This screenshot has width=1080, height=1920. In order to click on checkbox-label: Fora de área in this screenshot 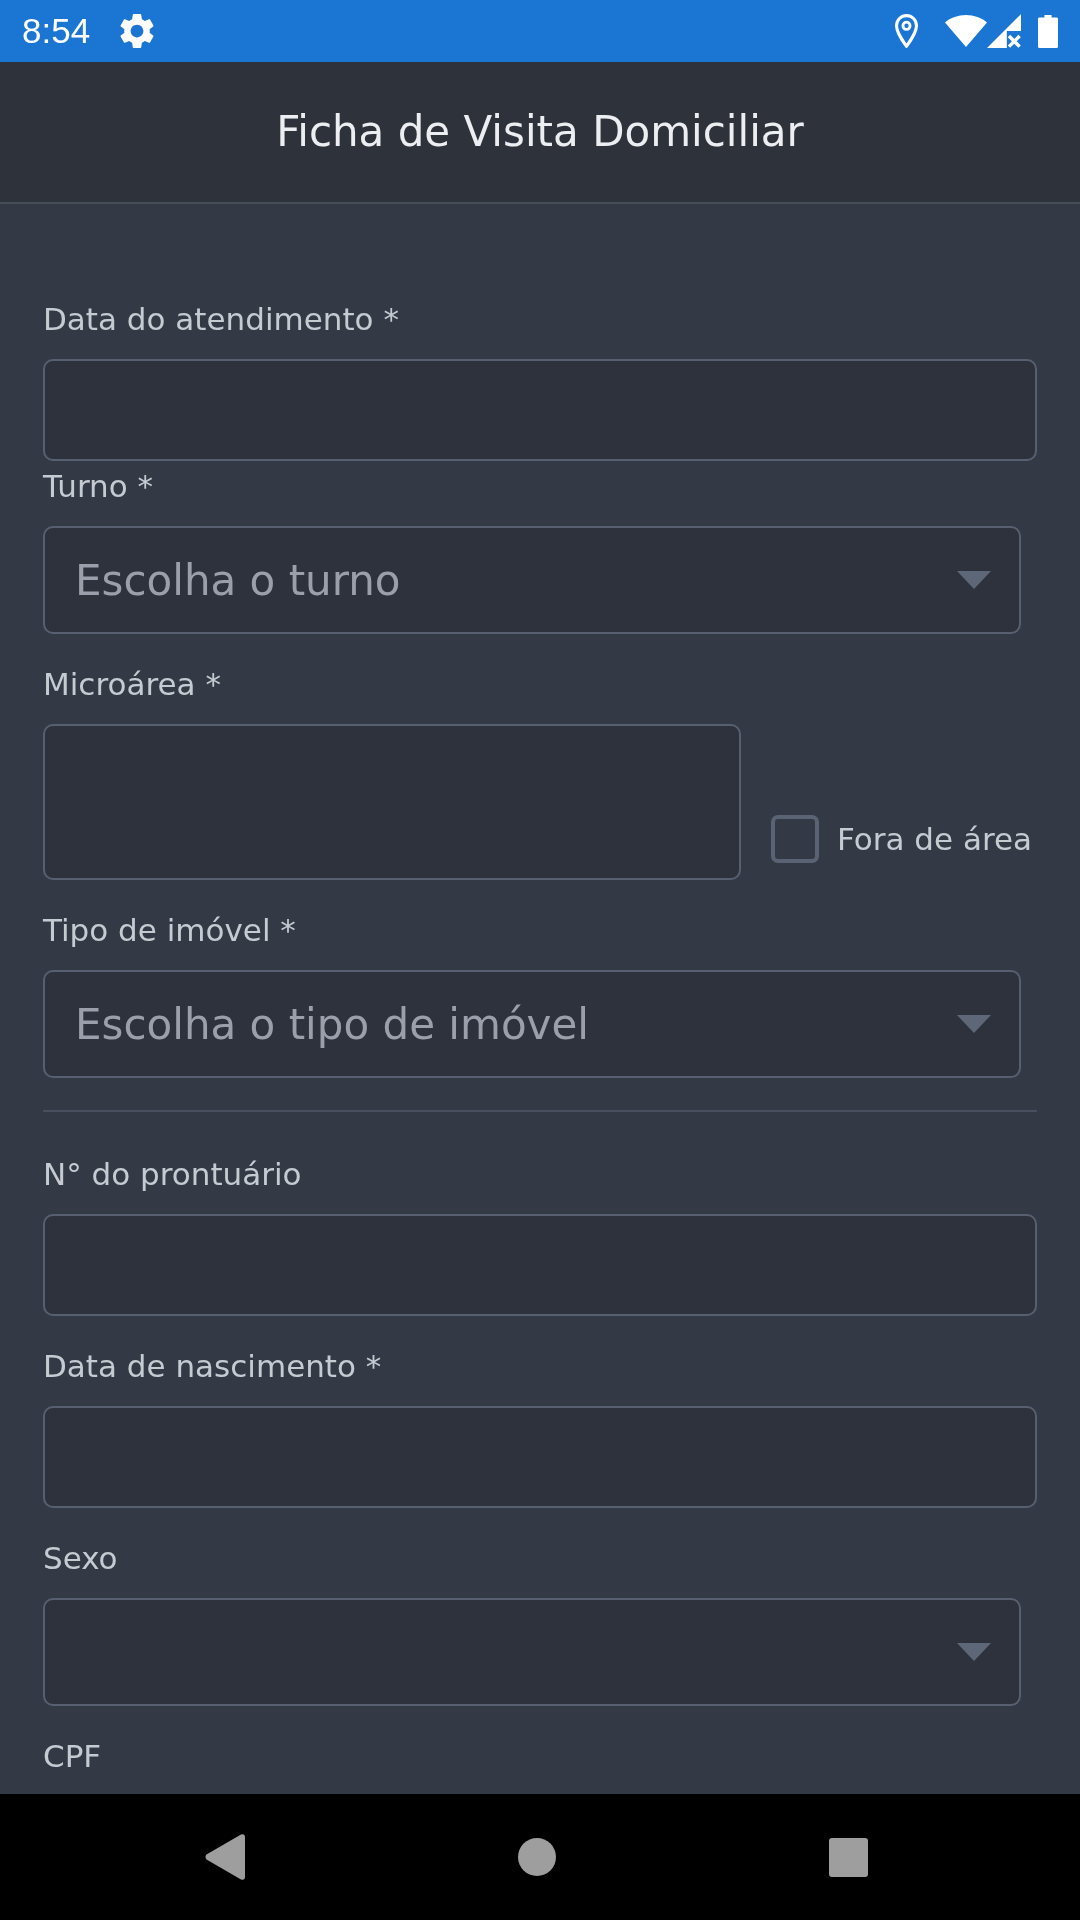, I will do `click(935, 839)`.